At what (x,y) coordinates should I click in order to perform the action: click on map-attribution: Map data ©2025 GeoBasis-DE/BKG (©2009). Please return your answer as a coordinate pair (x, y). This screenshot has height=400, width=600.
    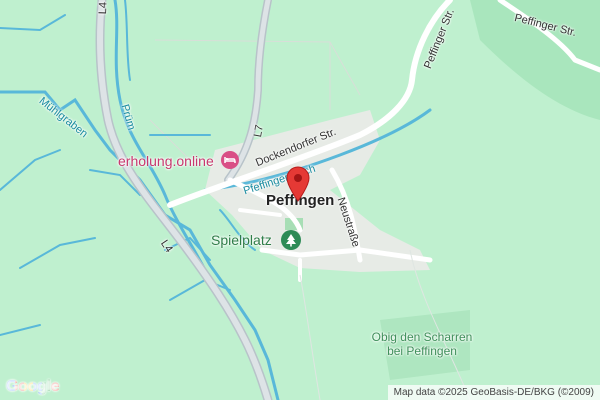
    Looking at the image, I should click on (493, 392).